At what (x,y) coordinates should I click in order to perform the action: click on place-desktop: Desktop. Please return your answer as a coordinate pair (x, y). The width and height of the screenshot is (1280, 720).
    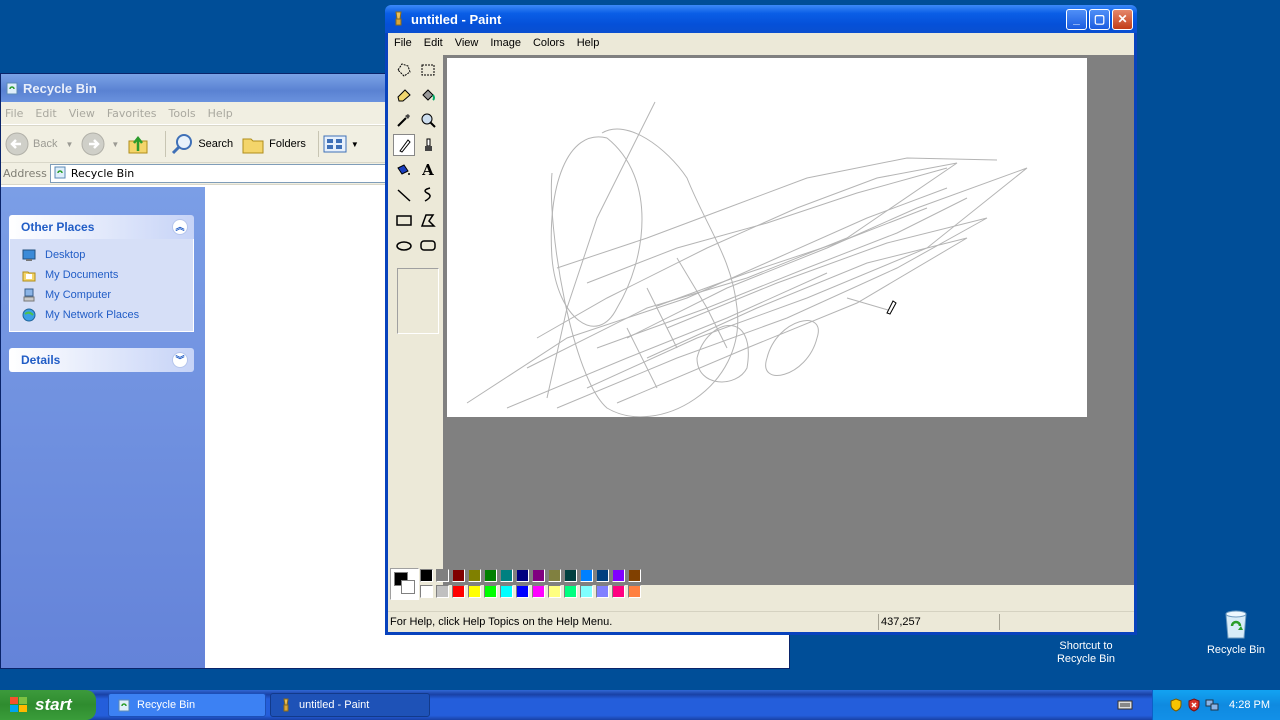
    Looking at the image, I should click on (103, 255).